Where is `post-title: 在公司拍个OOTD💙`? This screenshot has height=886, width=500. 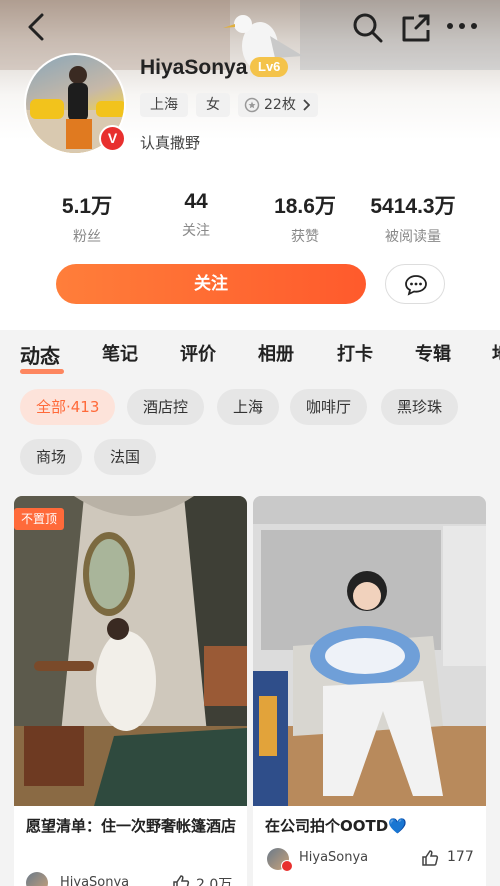
post-title: 在公司拍个OOTD💙 is located at coordinates (336, 826).